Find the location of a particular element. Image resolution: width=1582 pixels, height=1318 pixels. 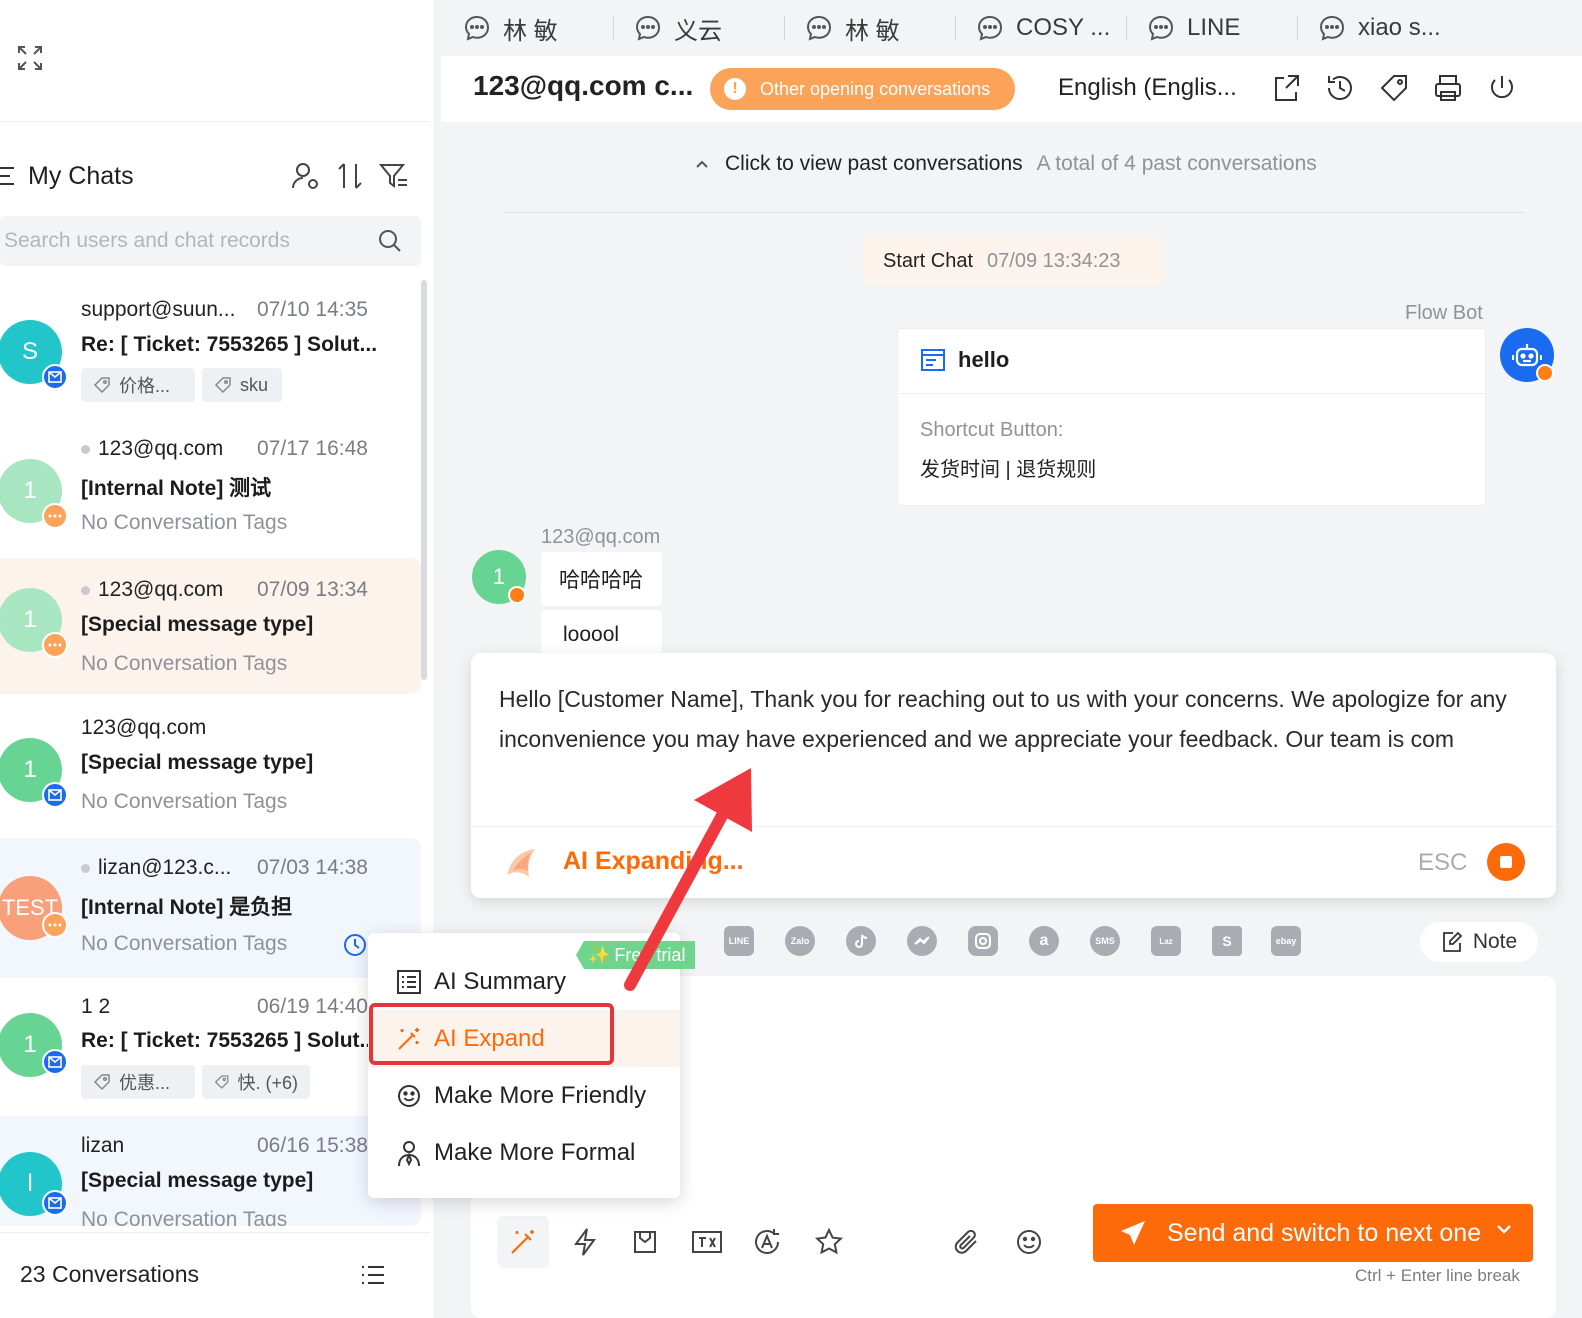

clock-icon is located at coordinates (355, 945).